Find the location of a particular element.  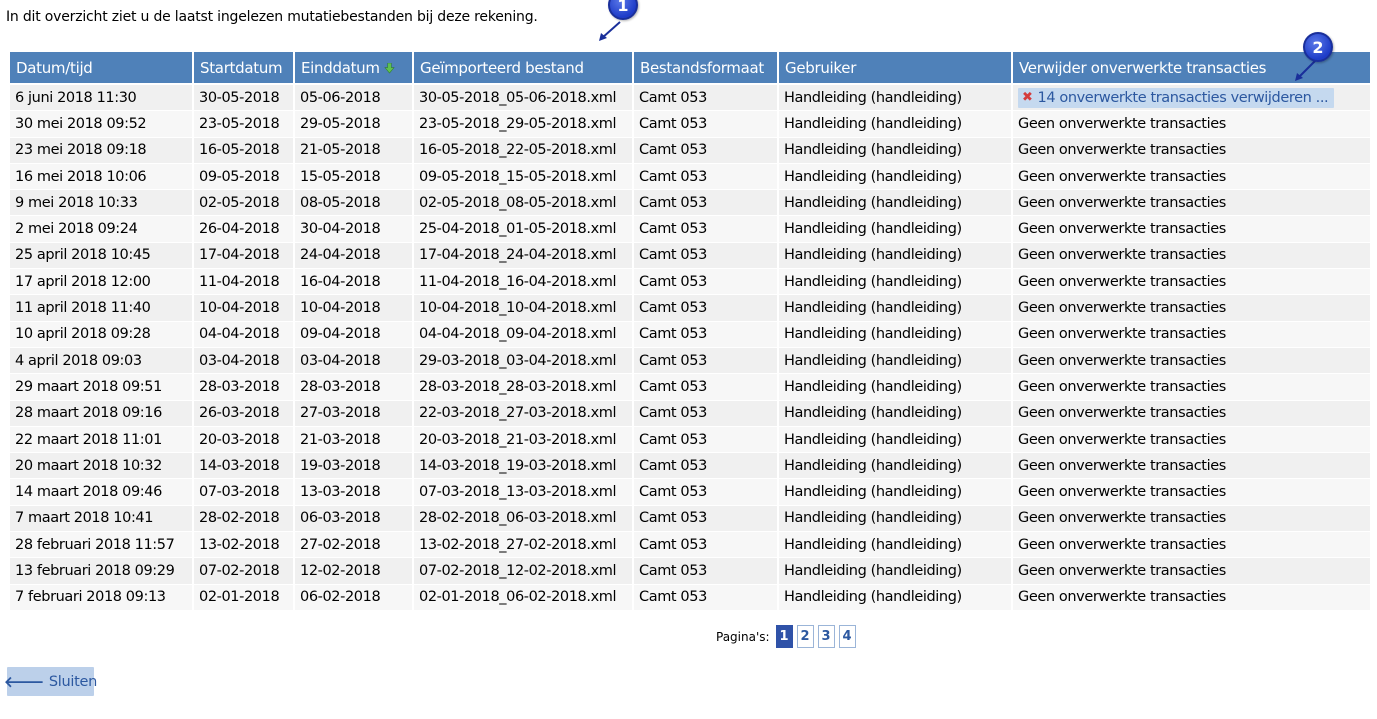

header-label: Verwijder onverwerkte transacties is located at coordinates (1143, 67).